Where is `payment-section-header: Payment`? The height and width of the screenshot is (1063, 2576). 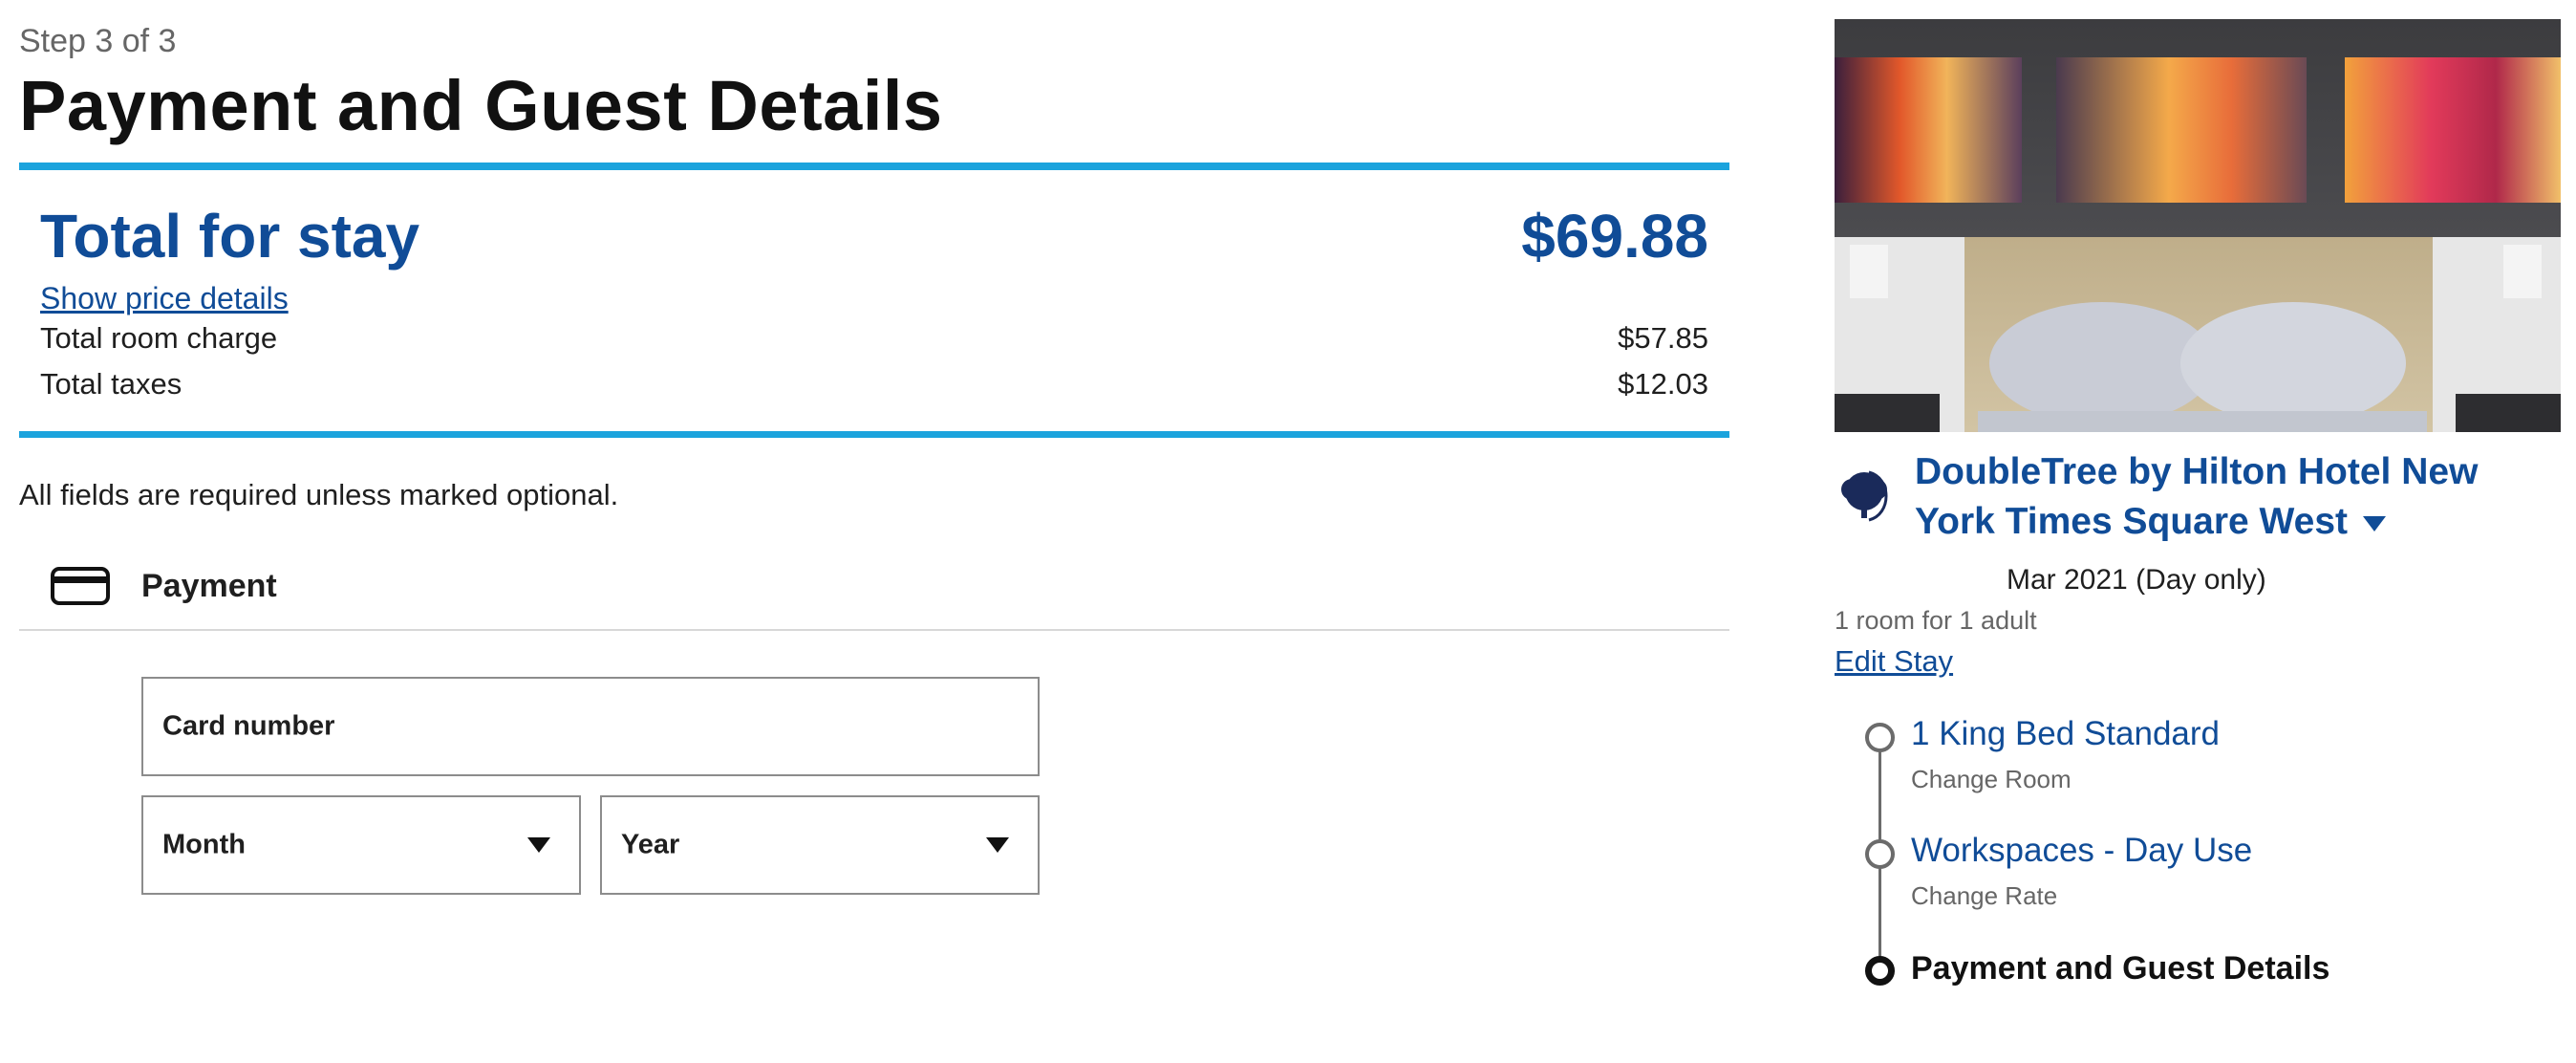 payment-section-header: Payment is located at coordinates (874, 588).